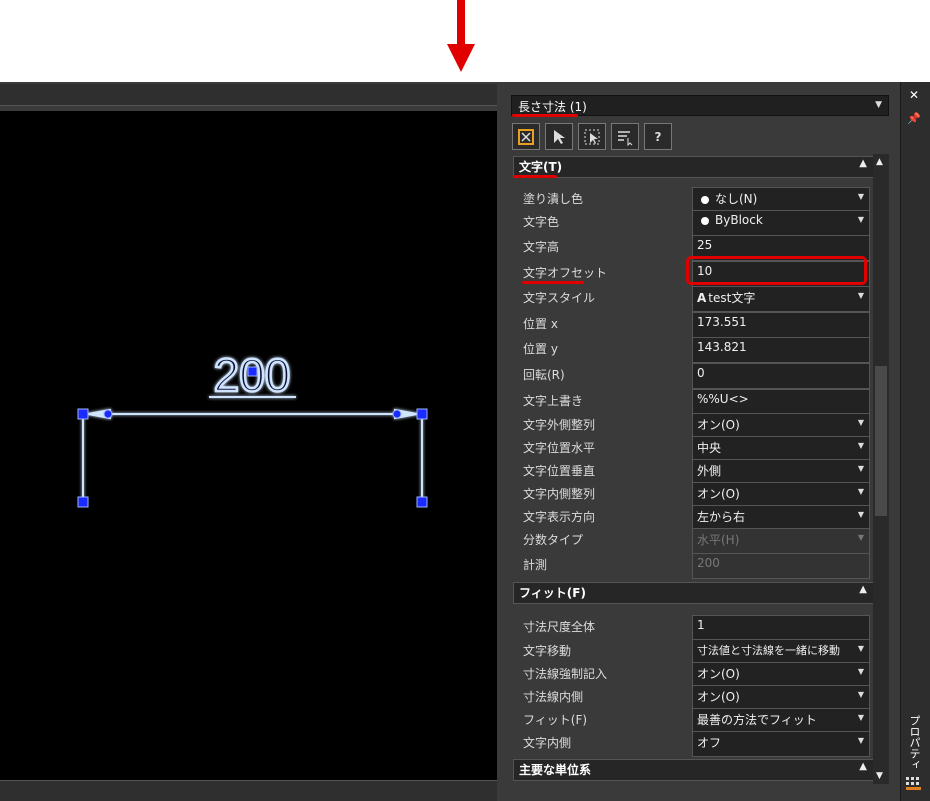 This screenshot has height=801, width=930. What do you see at coordinates (702, 298) in the screenshot?
I see `text-style-icon: A` at bounding box center [702, 298].